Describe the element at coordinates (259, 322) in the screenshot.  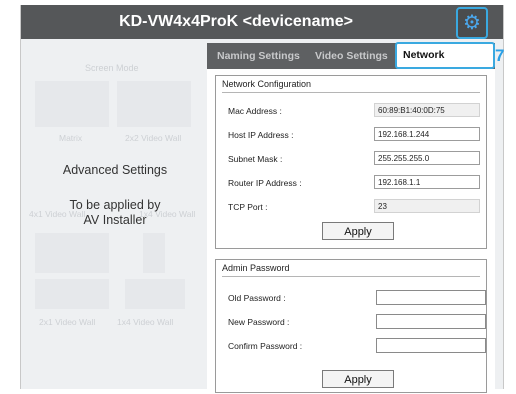
I see `new-password-label: New Password :` at that location.